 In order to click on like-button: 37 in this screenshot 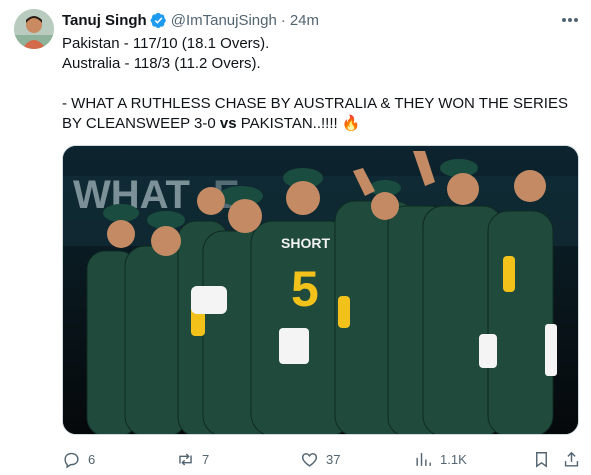, I will do `click(320, 459)`.